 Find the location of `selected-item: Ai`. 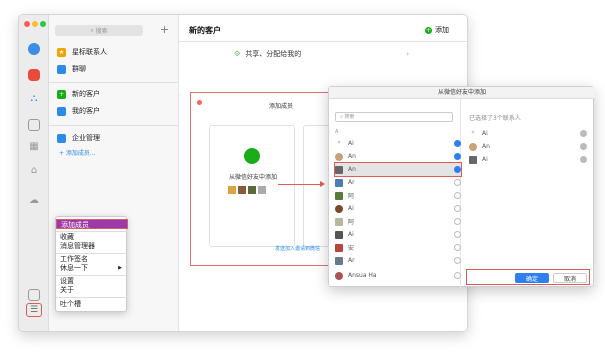

selected-item: Ai is located at coordinates (528, 159).